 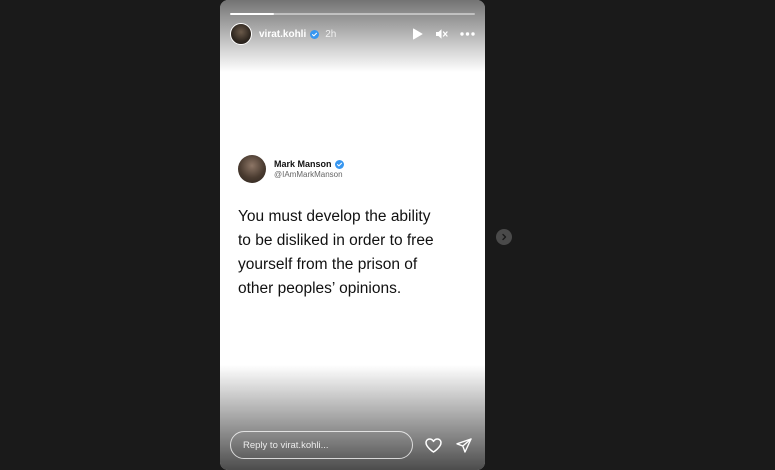 I want to click on username: virat.kohli, so click(x=282, y=34).